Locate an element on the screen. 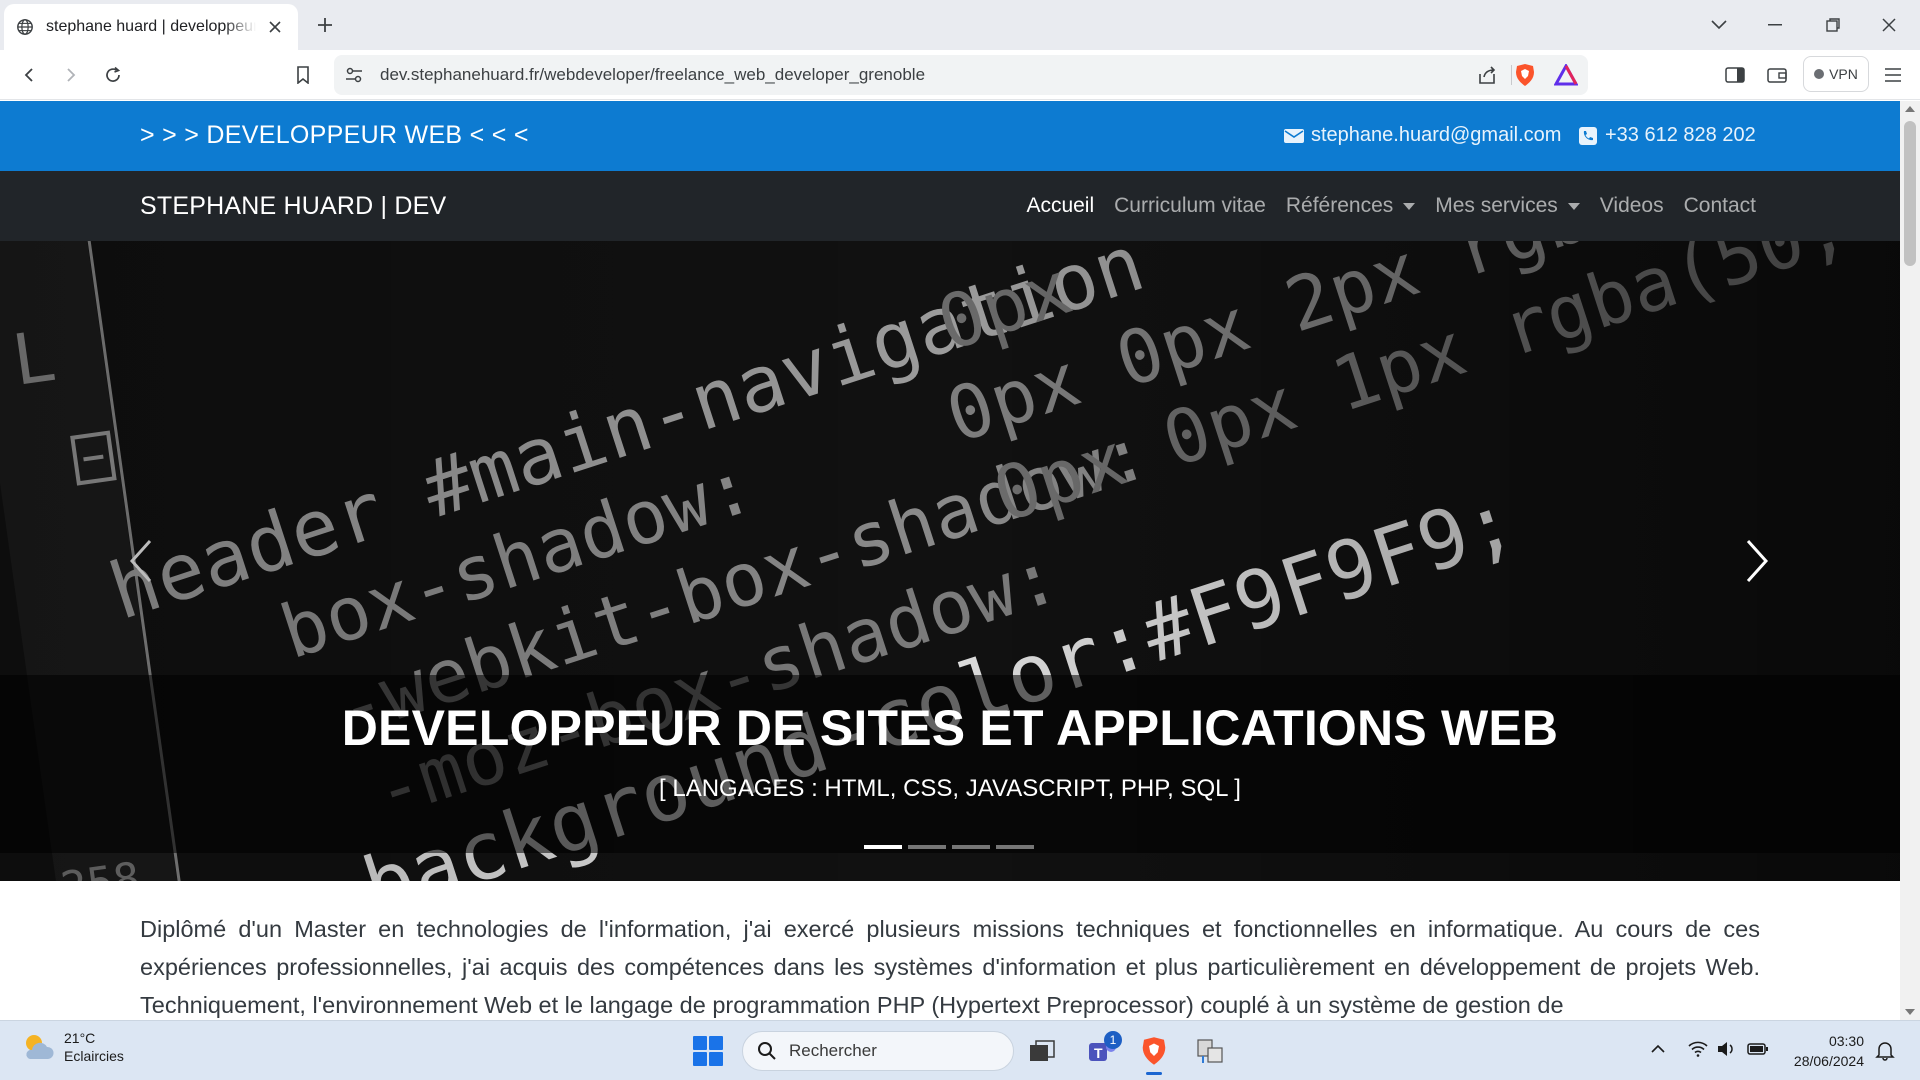  nav-item-home: Accueil is located at coordinates (1060, 206).